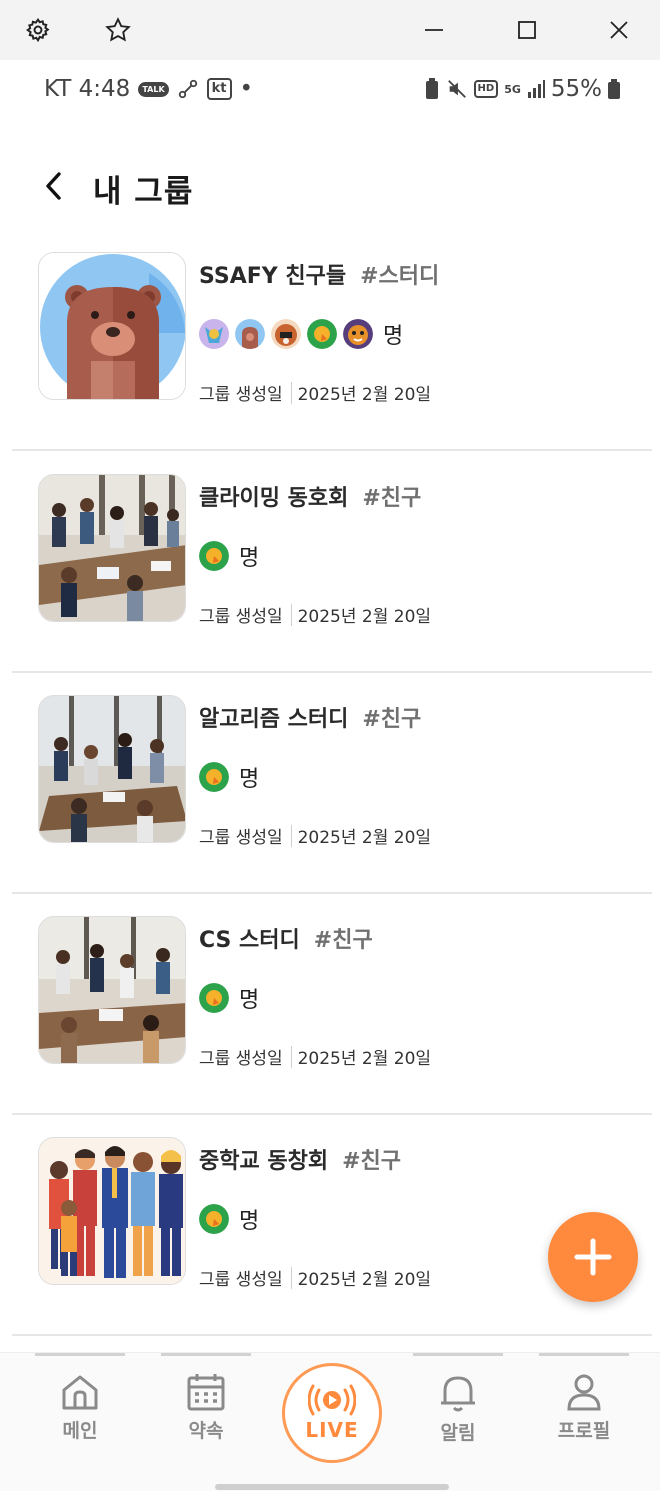 Image resolution: width=660 pixels, height=1491 pixels. Describe the element at coordinates (330, 30) in the screenshot. I see `window-titlebar` at that location.